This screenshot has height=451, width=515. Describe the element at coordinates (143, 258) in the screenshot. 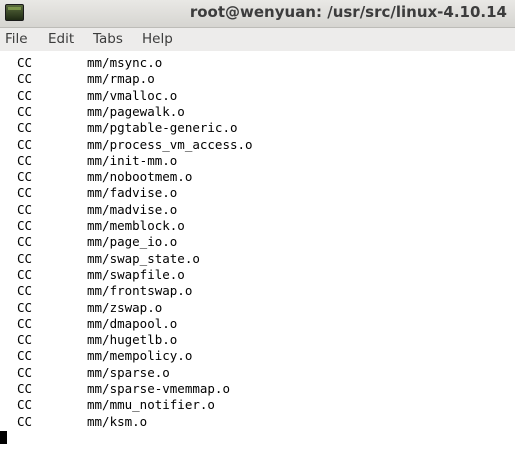

I see `object-file-path: mm/swap_state.o` at that location.